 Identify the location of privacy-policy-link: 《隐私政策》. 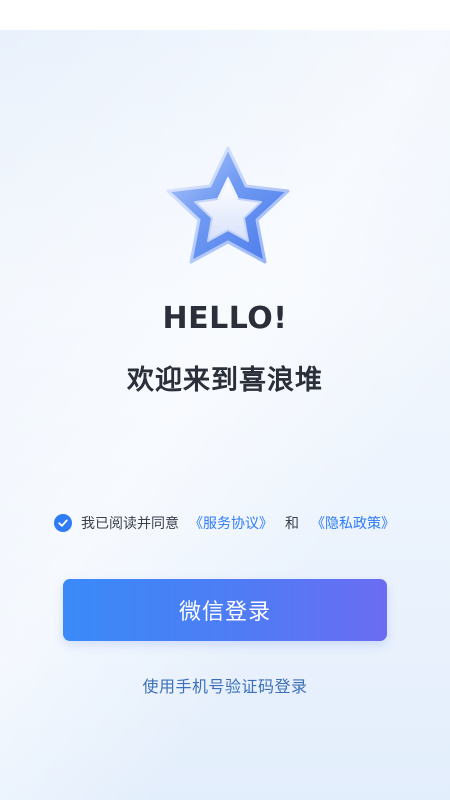
(353, 523).